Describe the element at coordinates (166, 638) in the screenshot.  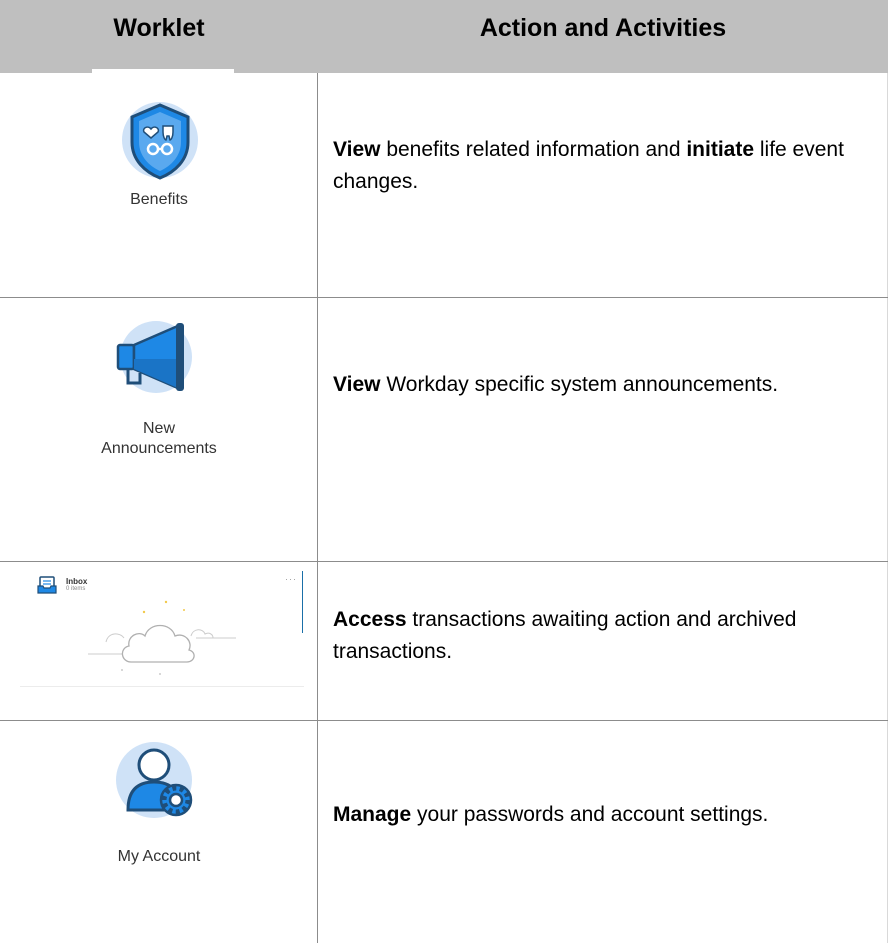
I see `empty-cloud-icon` at that location.